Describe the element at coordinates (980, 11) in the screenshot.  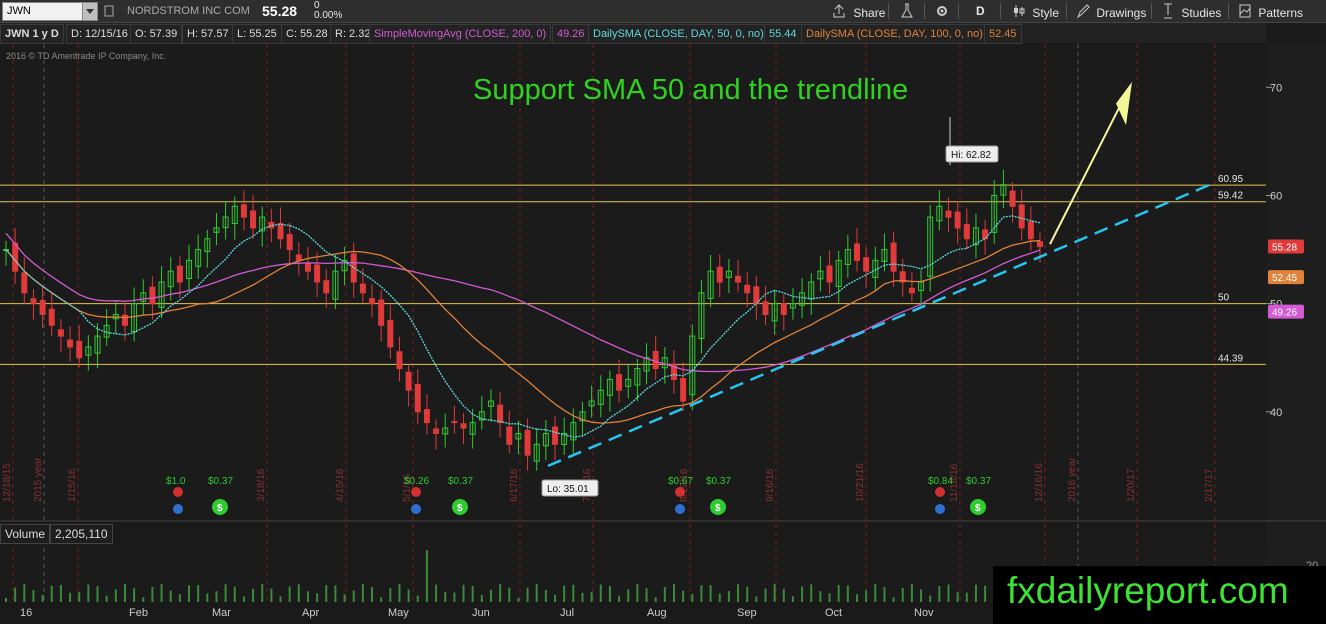
I see `period-selector: D` at that location.